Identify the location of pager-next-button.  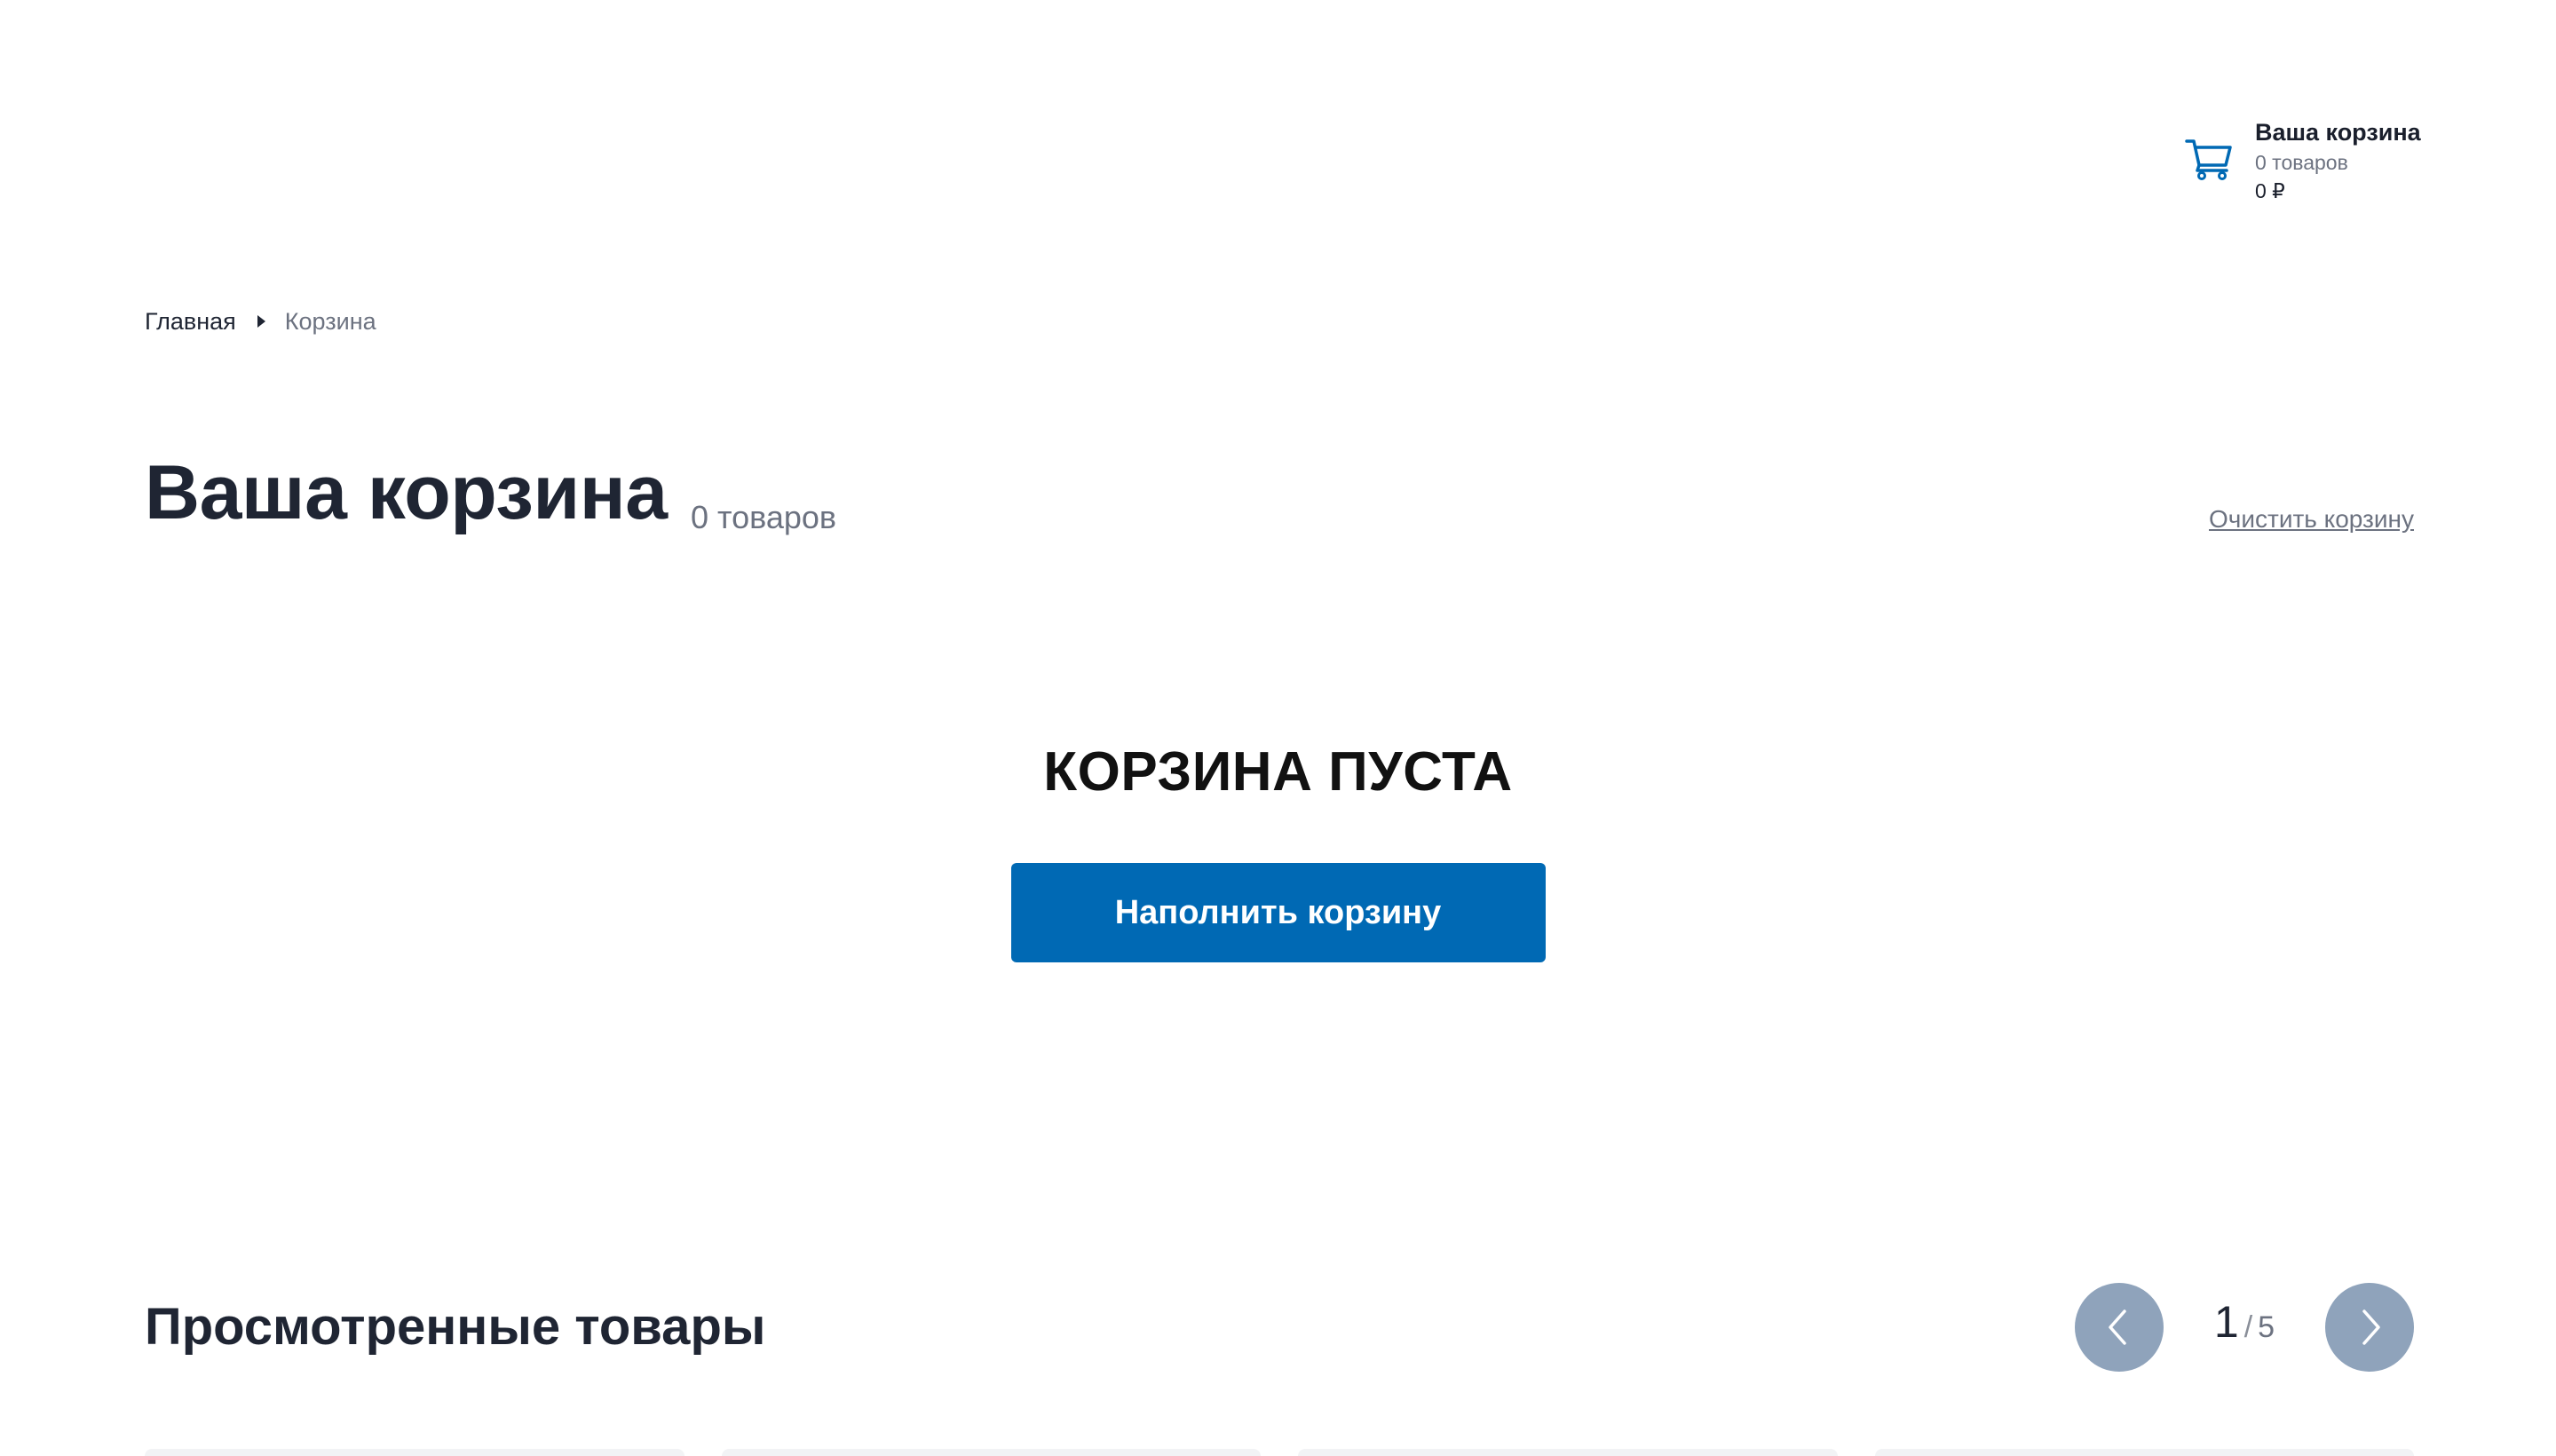
(2369, 1327).